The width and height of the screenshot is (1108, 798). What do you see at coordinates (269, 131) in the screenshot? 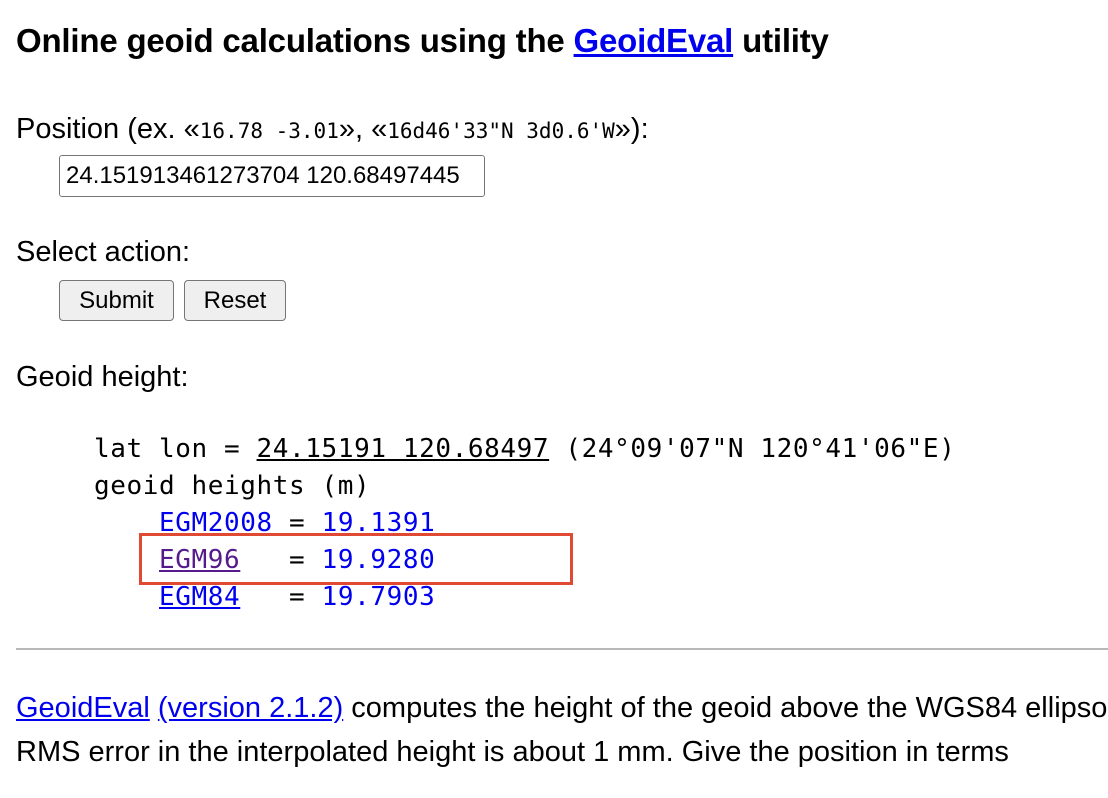
I see `position-example-decimal: 16.78 -3.01` at bounding box center [269, 131].